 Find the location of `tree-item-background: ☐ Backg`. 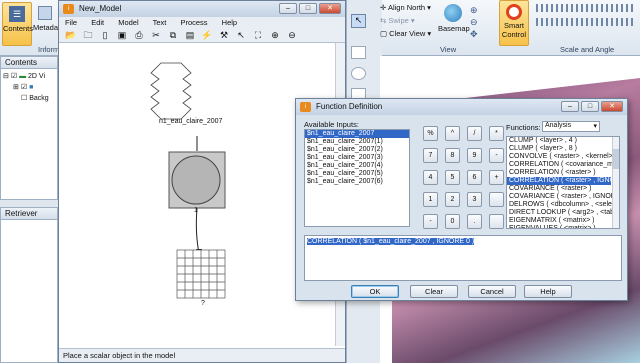

tree-item-background: ☐ Backg is located at coordinates (29, 98).